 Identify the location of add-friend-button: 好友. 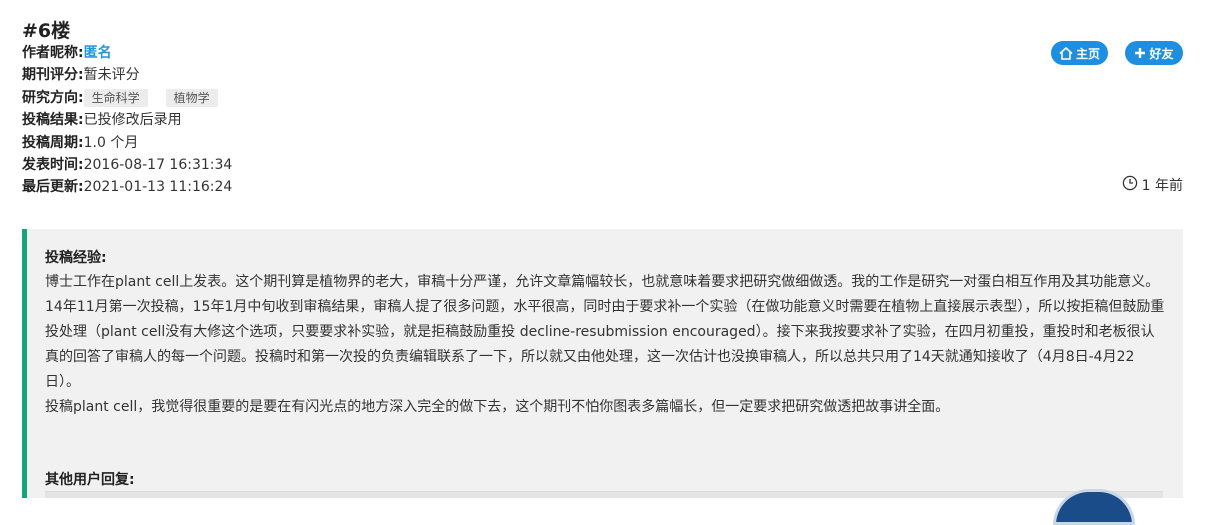
(1154, 53).